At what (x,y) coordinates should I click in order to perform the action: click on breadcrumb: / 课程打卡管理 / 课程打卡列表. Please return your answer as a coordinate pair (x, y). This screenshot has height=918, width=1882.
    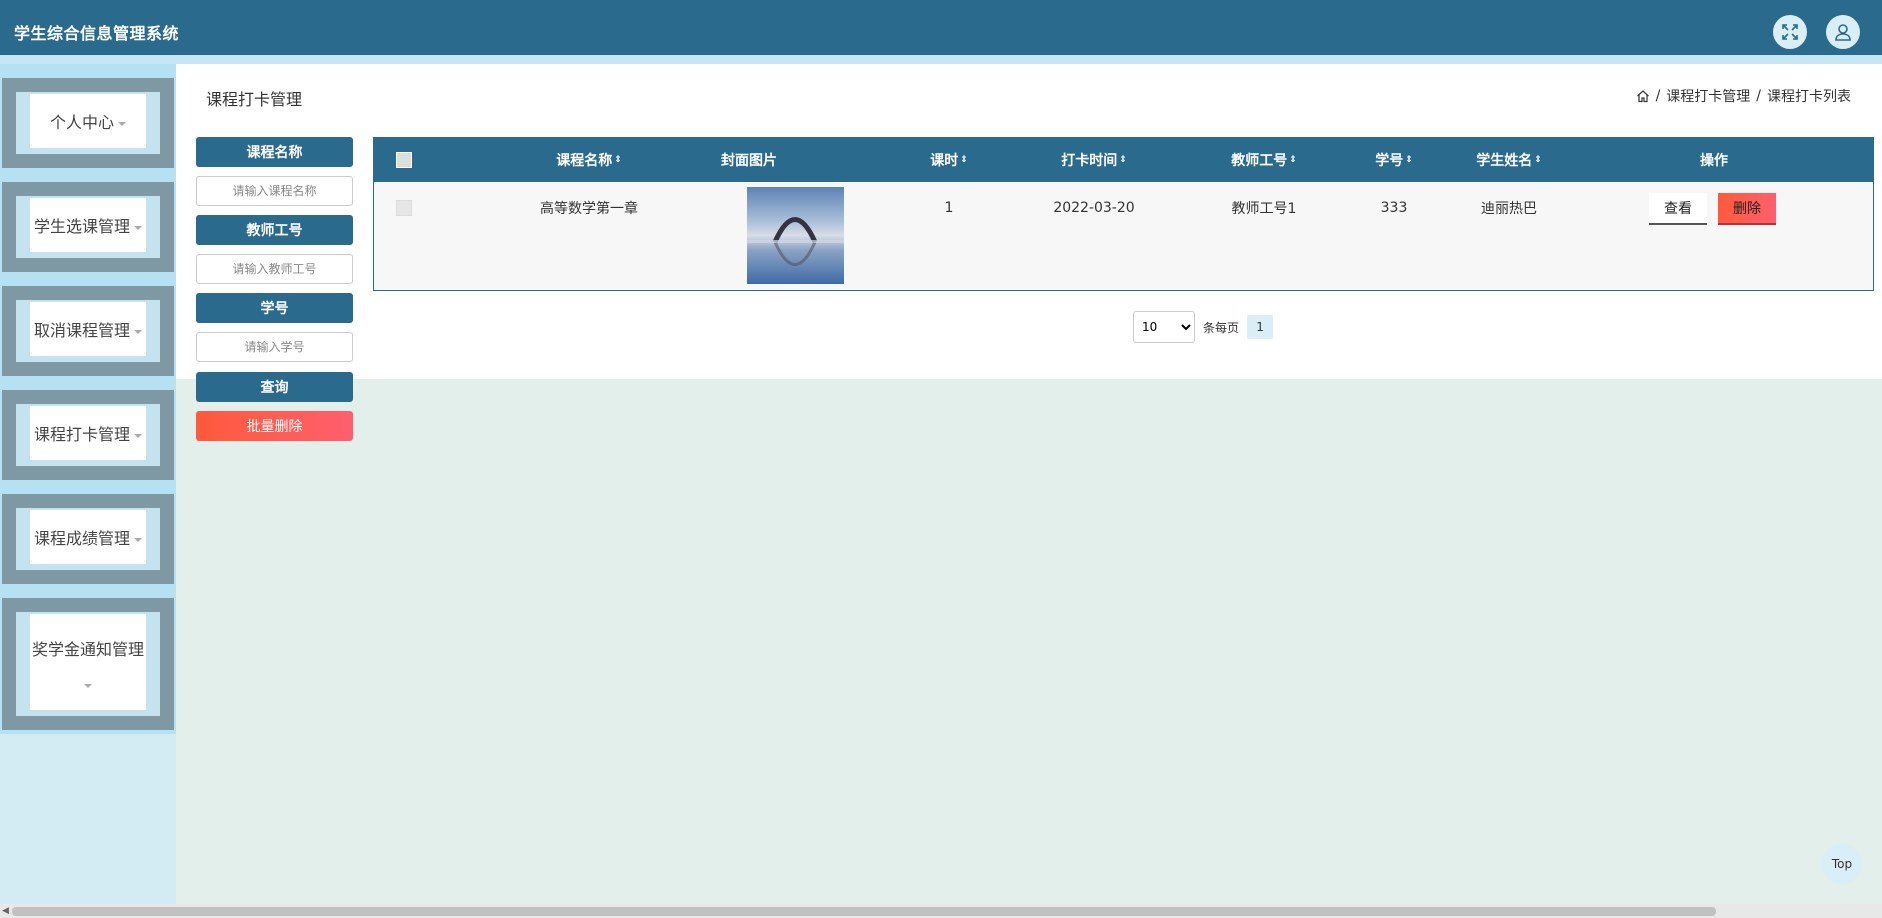
    Looking at the image, I should click on (1743, 96).